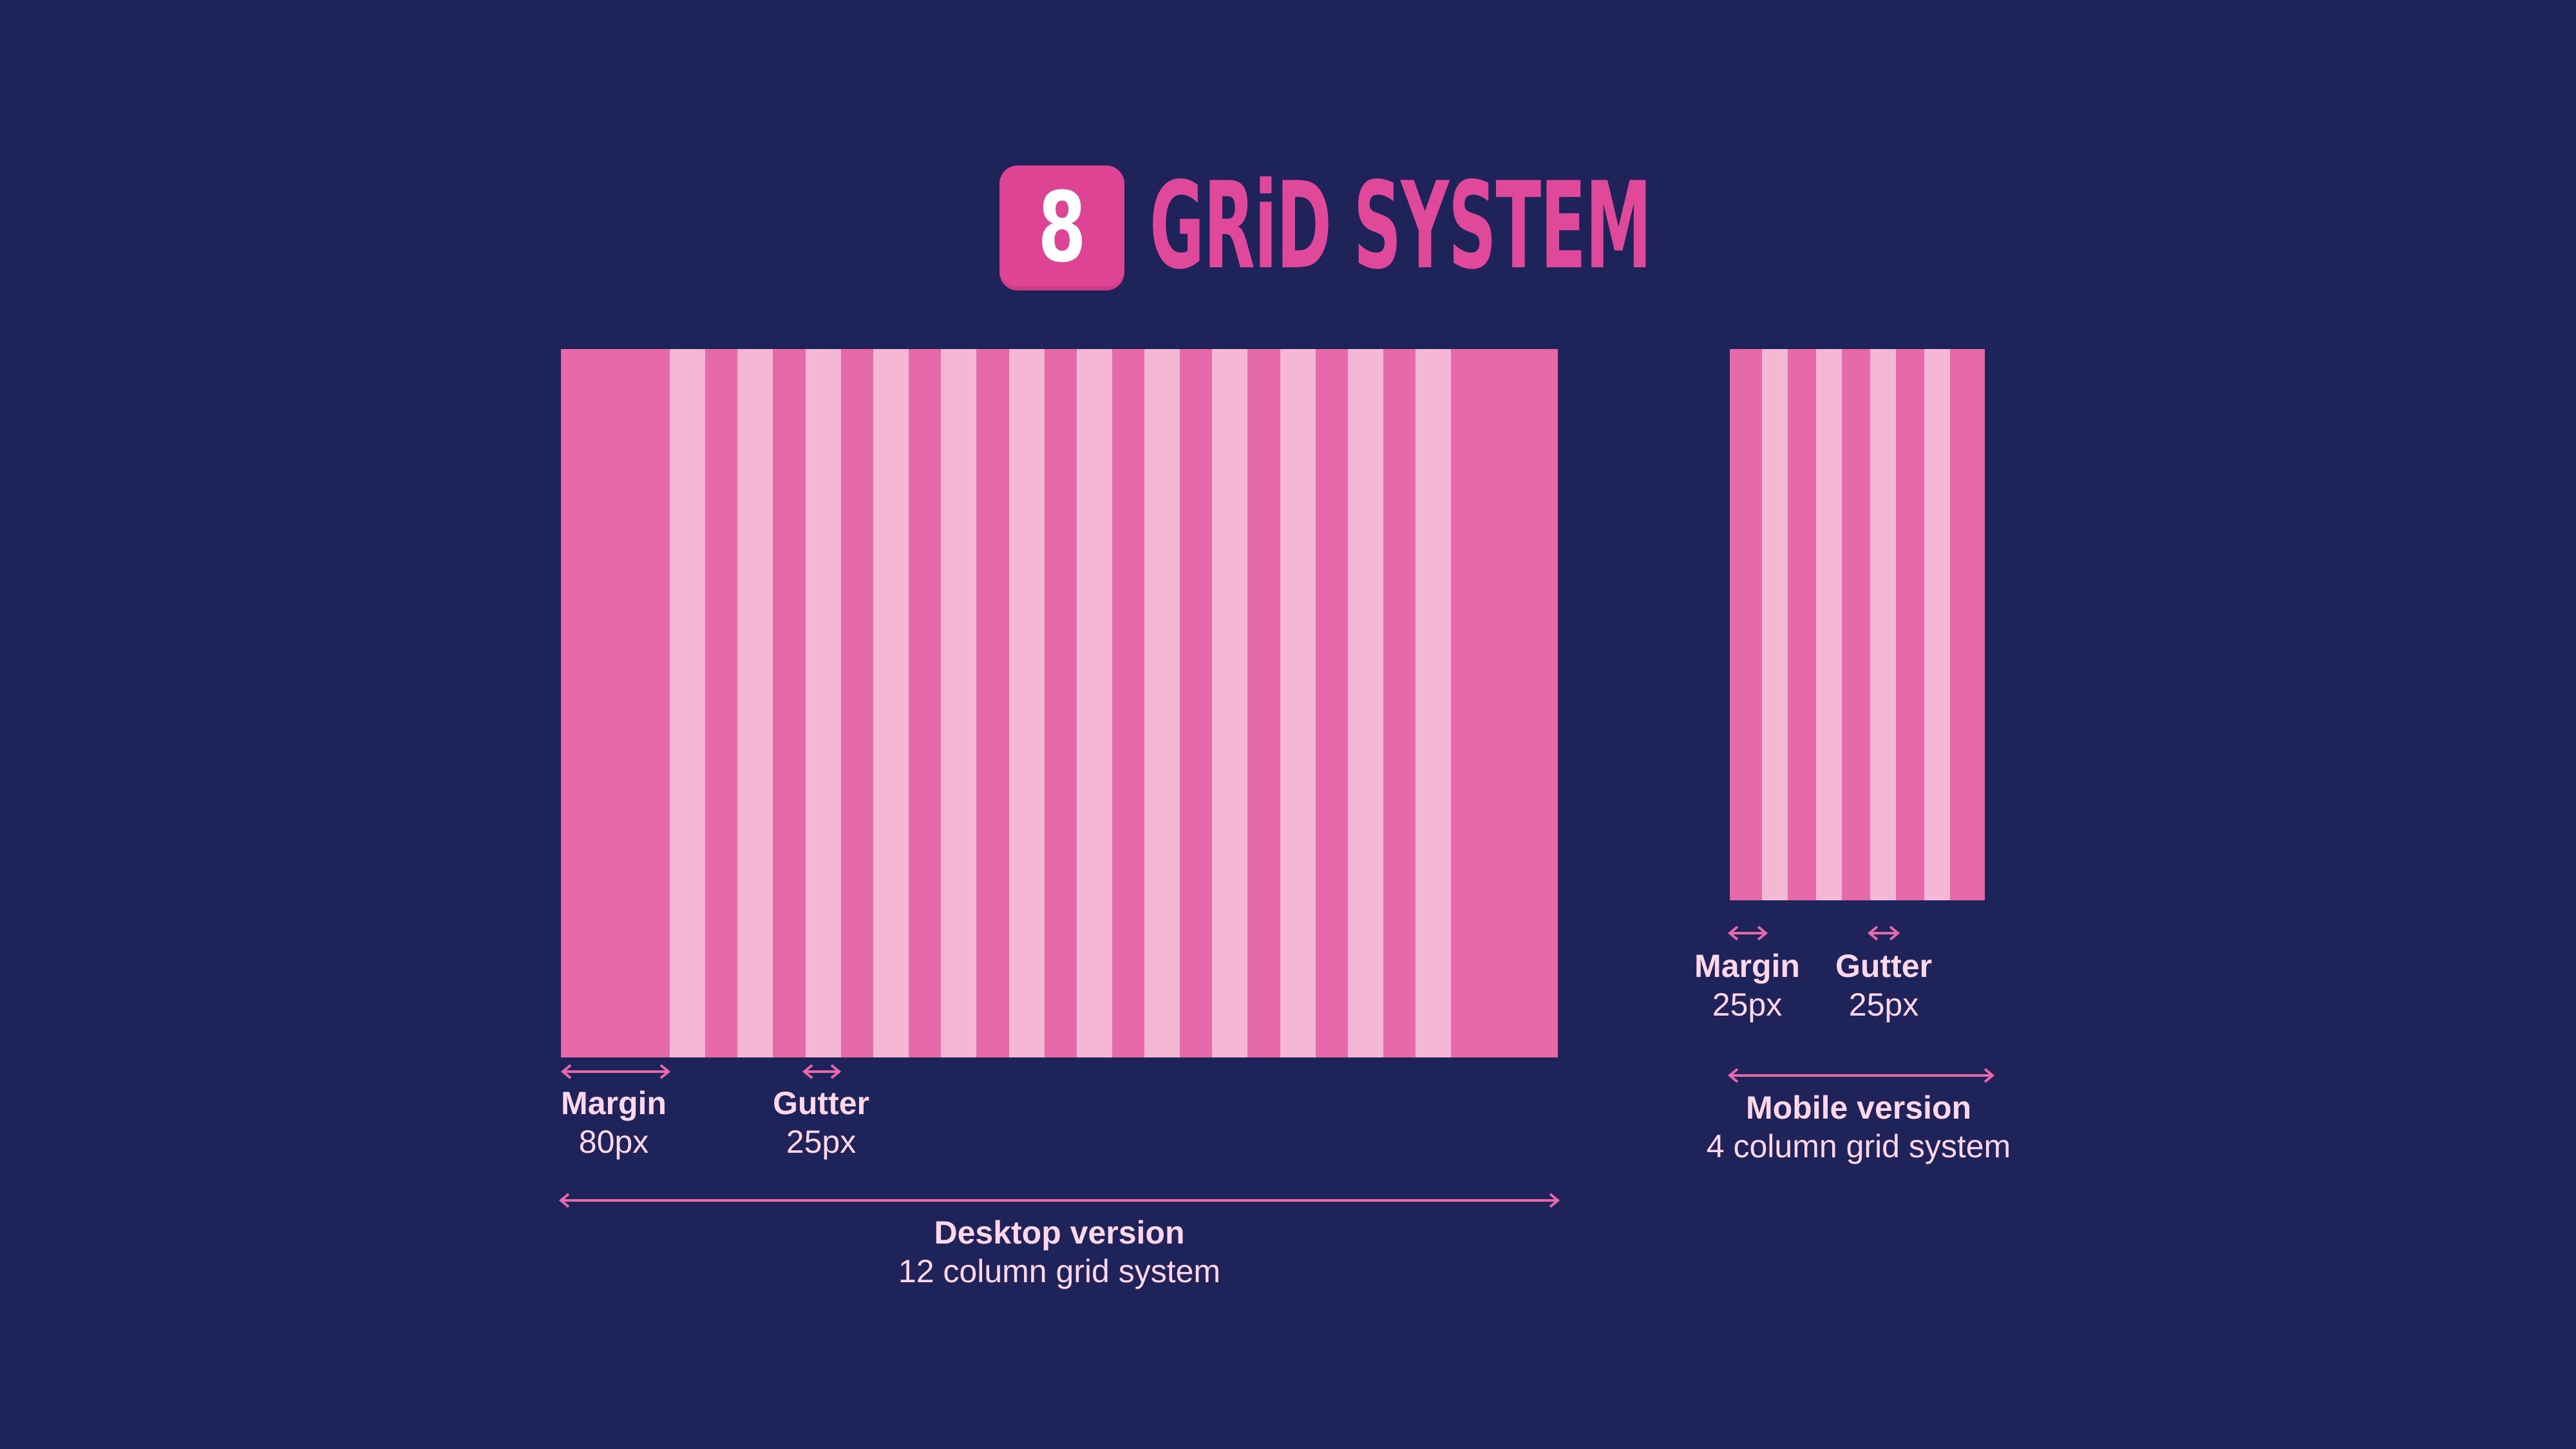 The height and width of the screenshot is (1449, 2576). I want to click on mobile-margin-label: Margin 25px, so click(1748, 985).